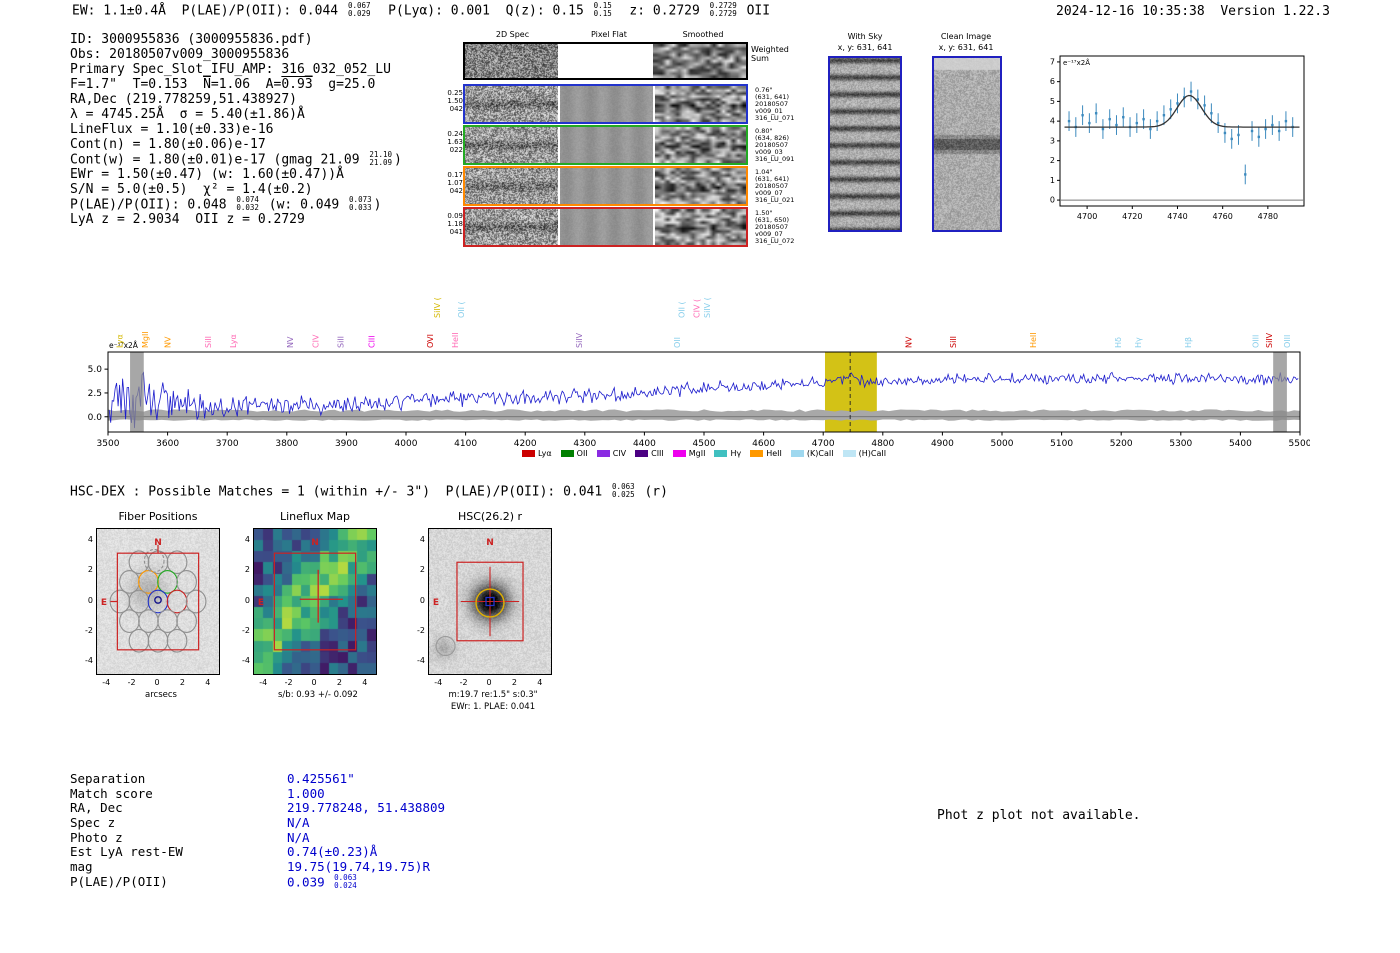 Image resolution: width=1400 pixels, height=953 pixels. What do you see at coordinates (1299, 443) in the screenshot?
I see `svg-text: 5500` at bounding box center [1299, 443].